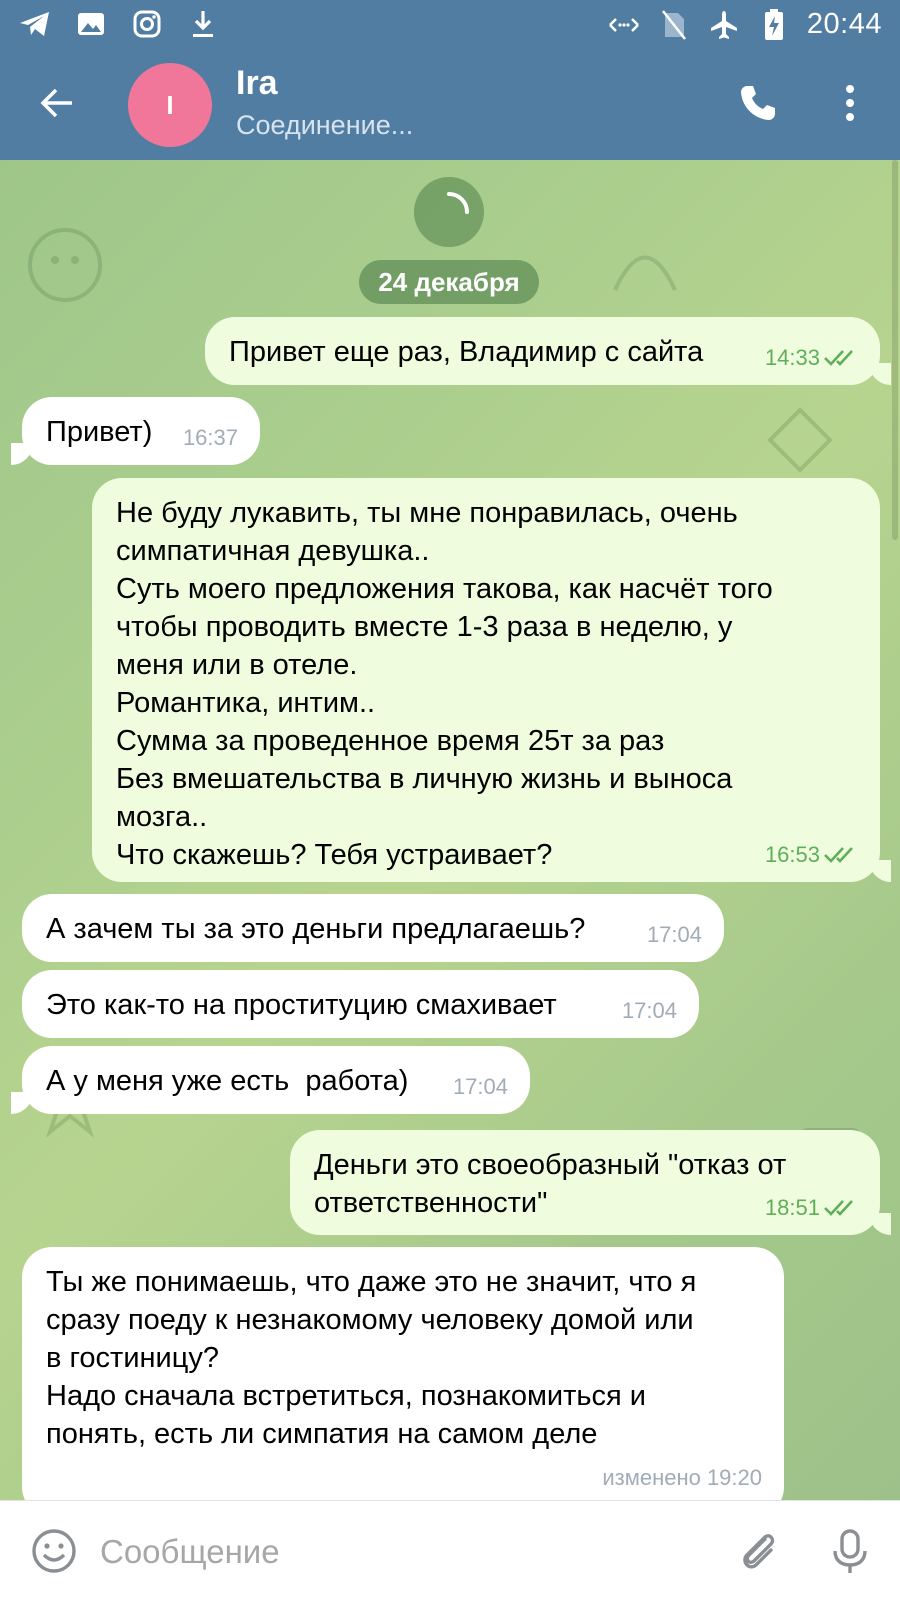 Image resolution: width=900 pixels, height=1601 pixels. I want to click on arrow-left-icon, so click(56, 103).